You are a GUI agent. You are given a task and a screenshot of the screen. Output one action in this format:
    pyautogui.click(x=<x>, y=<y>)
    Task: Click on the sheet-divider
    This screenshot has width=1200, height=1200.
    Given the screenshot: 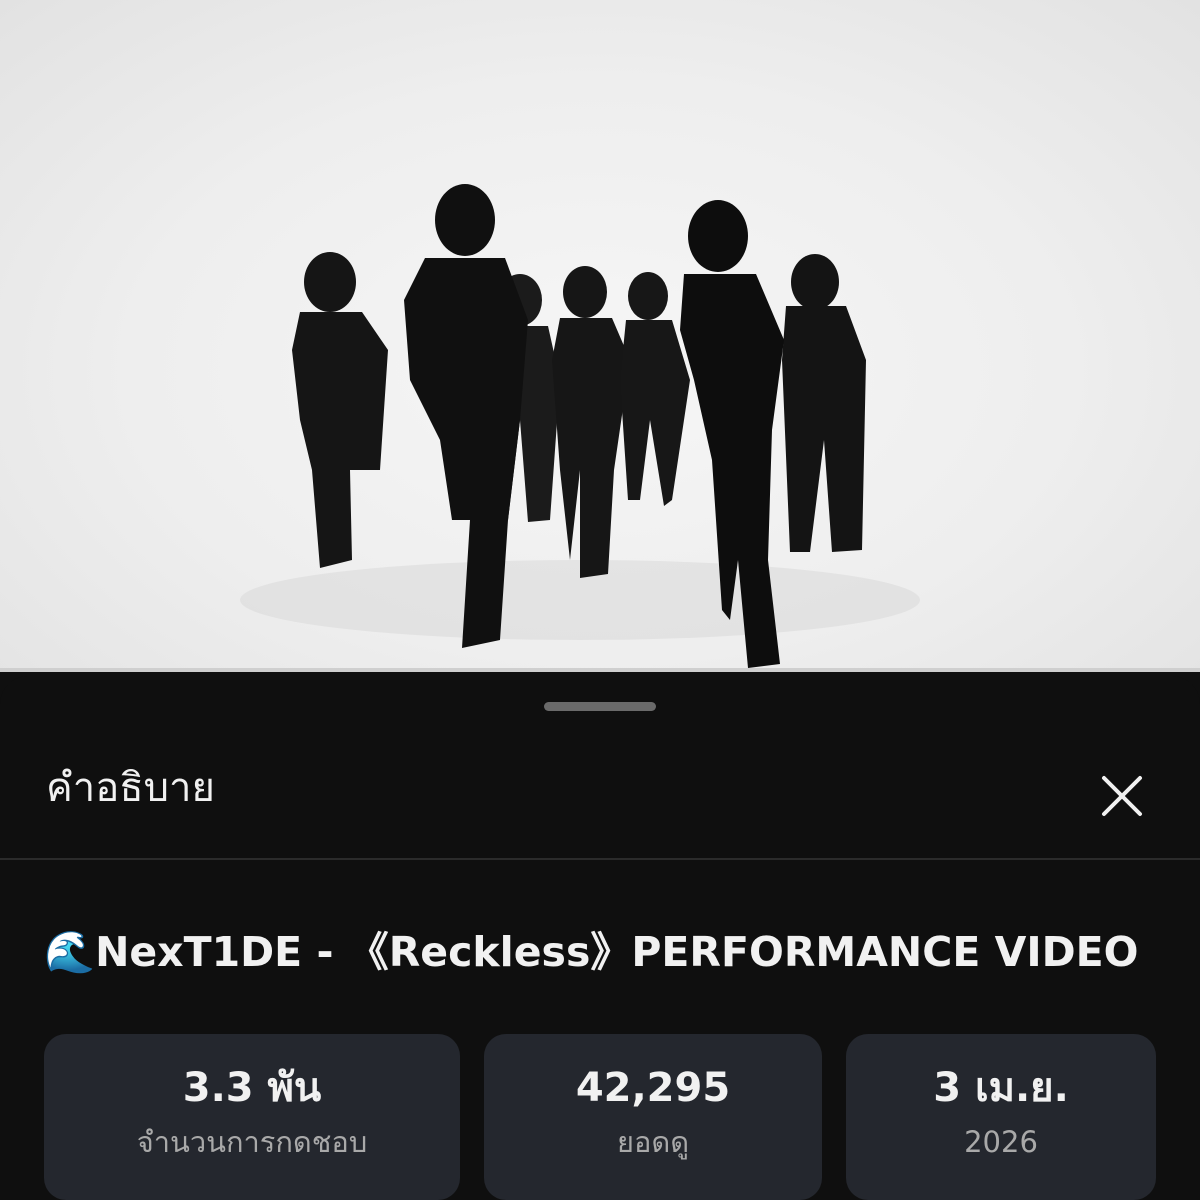 What is the action you would take?
    pyautogui.click(x=600, y=859)
    